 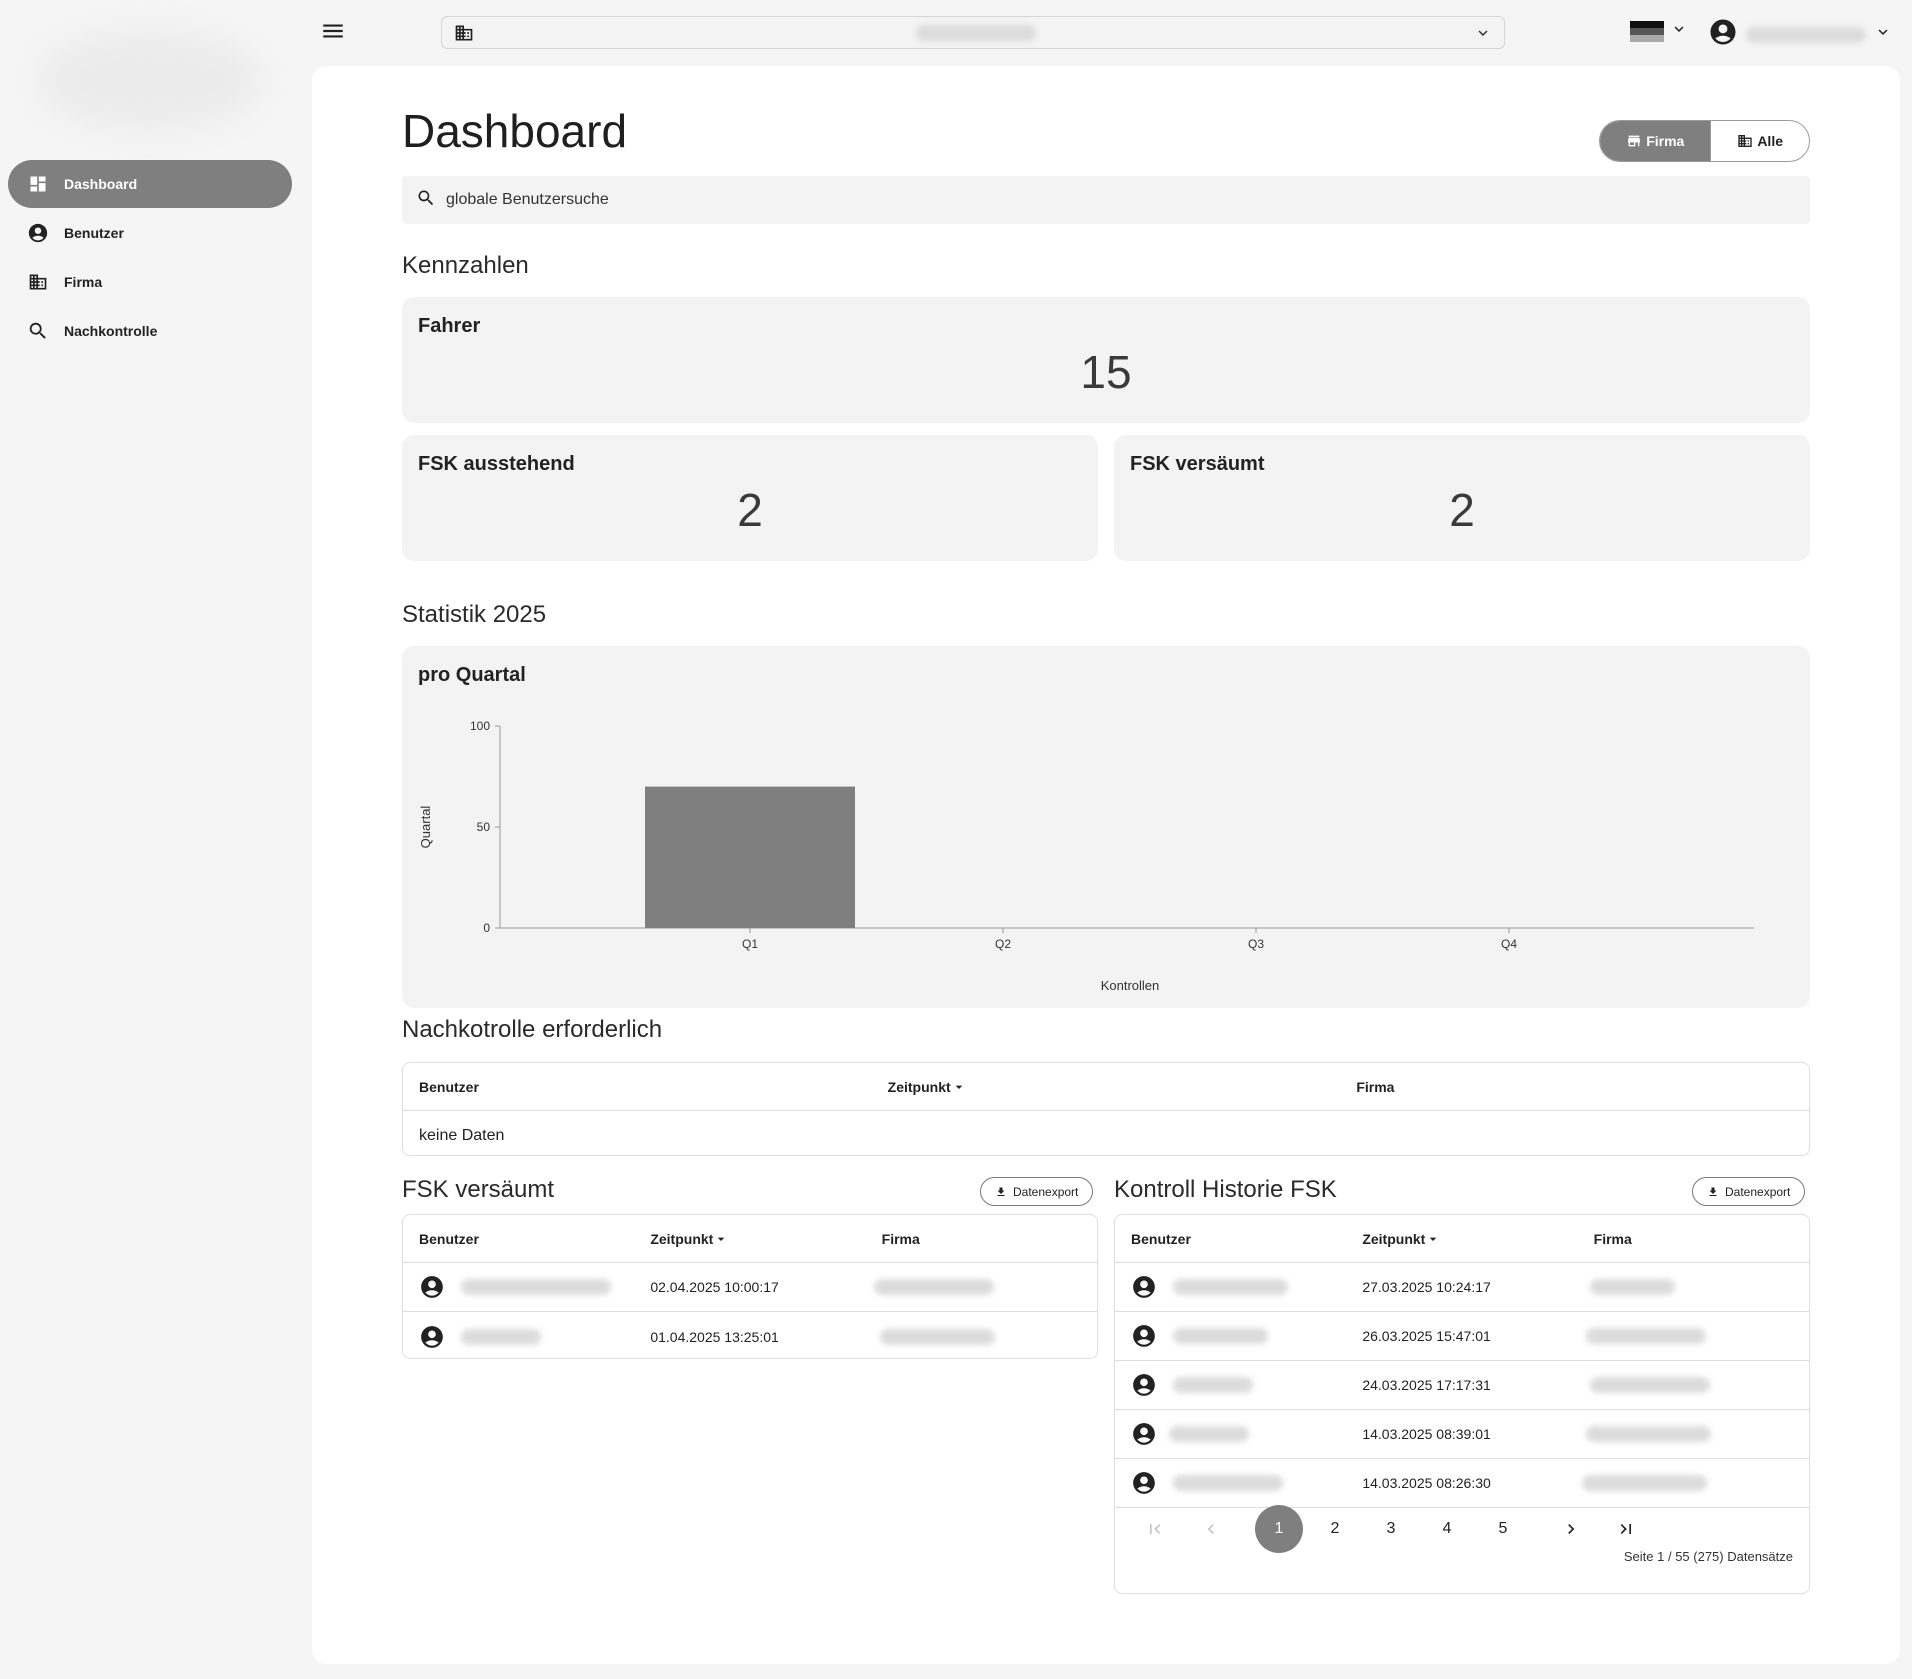 What do you see at coordinates (1106, 372) in the screenshot?
I see `kpi-value: 15` at bounding box center [1106, 372].